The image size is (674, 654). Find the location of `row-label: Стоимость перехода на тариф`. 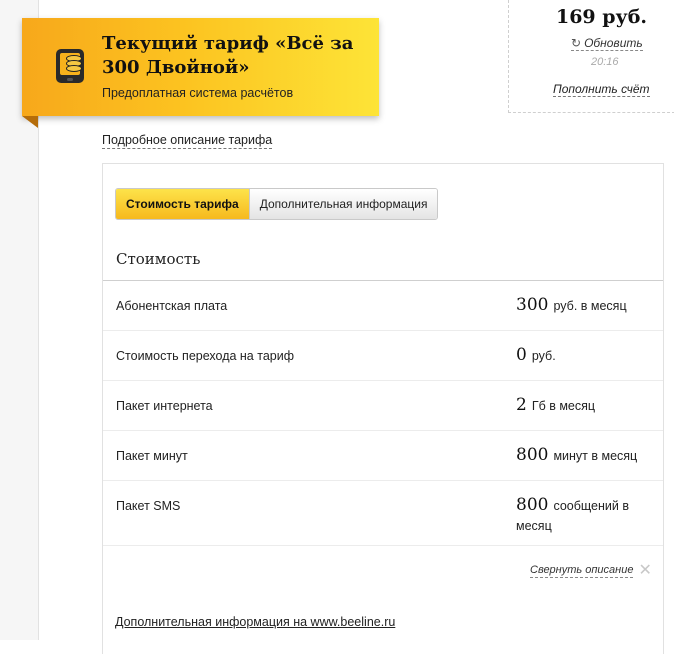

row-label: Стоимость перехода на тариф is located at coordinates (205, 356).